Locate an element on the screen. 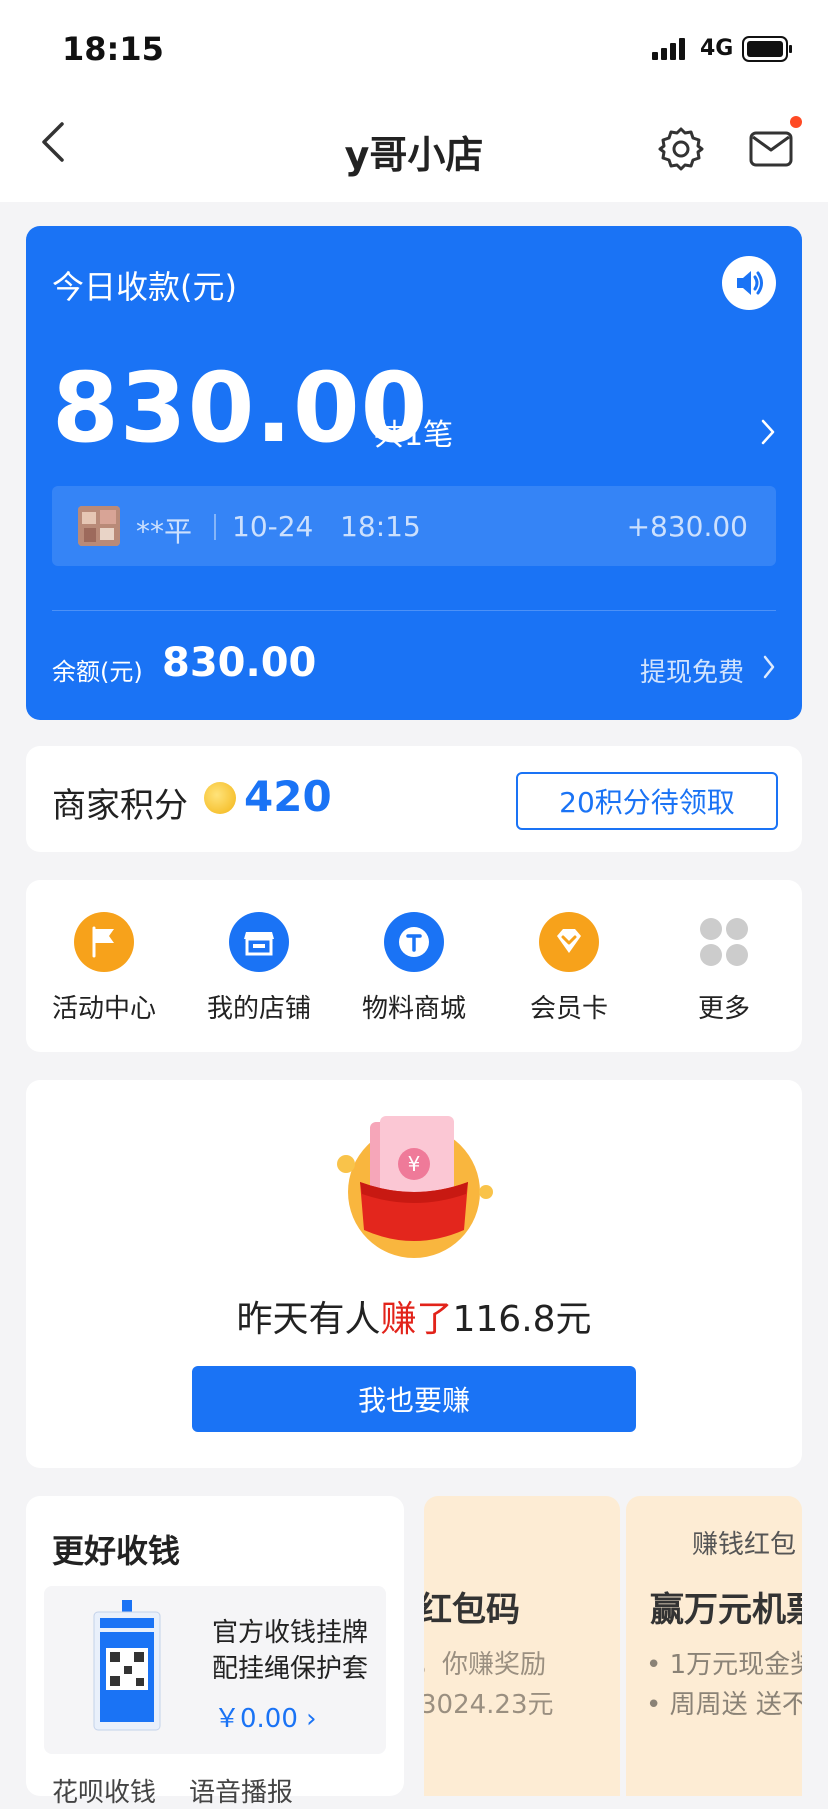 The image size is (828, 1809). payer-name: **平 is located at coordinates (164, 531).